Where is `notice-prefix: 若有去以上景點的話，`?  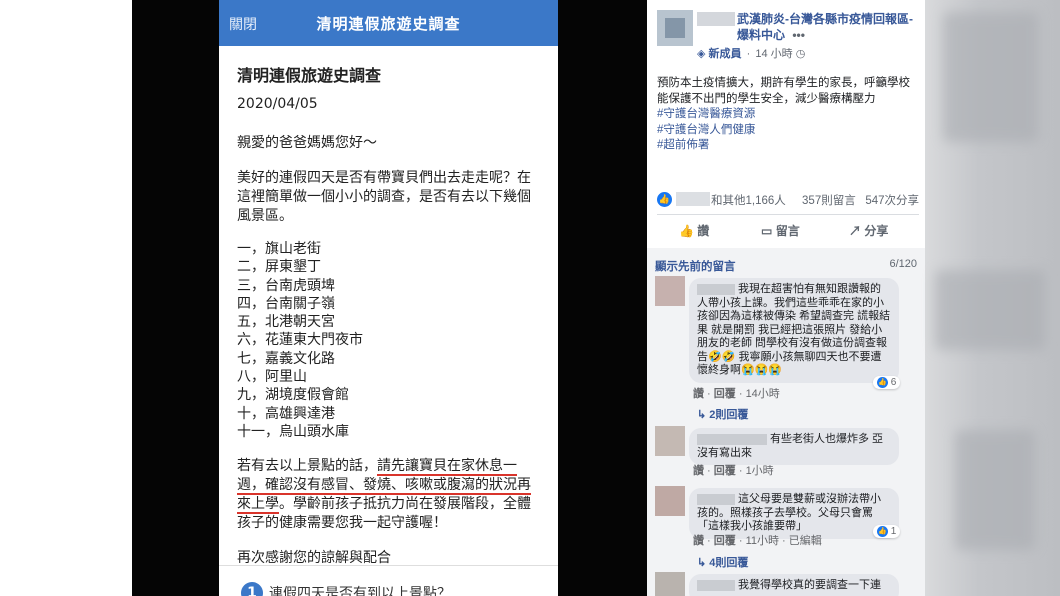
notice-prefix: 若有去以上景點的話， is located at coordinates (307, 466).